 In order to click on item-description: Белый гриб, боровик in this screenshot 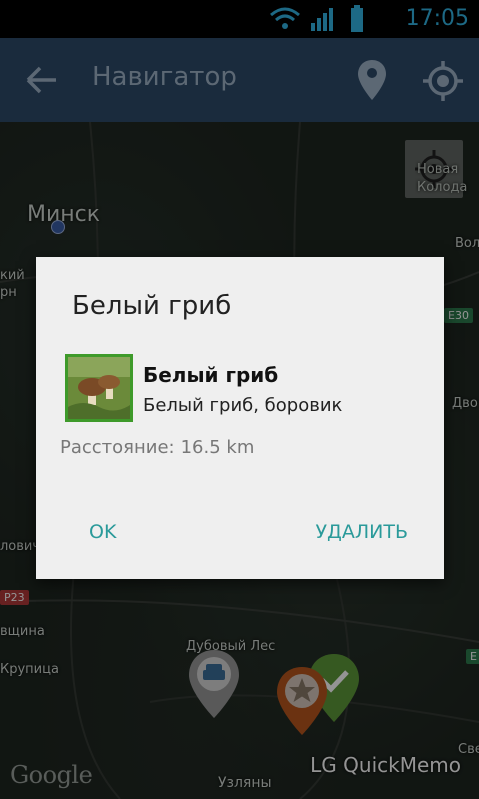, I will do `click(243, 405)`.